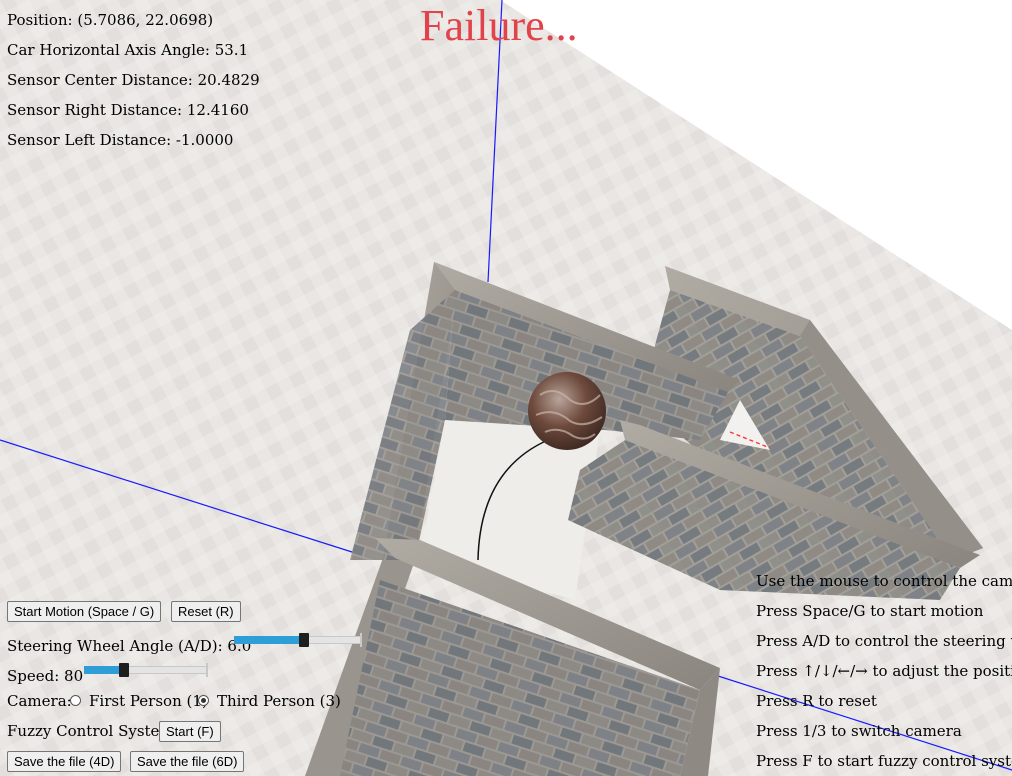 The image size is (1012, 776). What do you see at coordinates (884, 641) in the screenshot?
I see `help-line-steering: Press A/D to control the steering wheel` at bounding box center [884, 641].